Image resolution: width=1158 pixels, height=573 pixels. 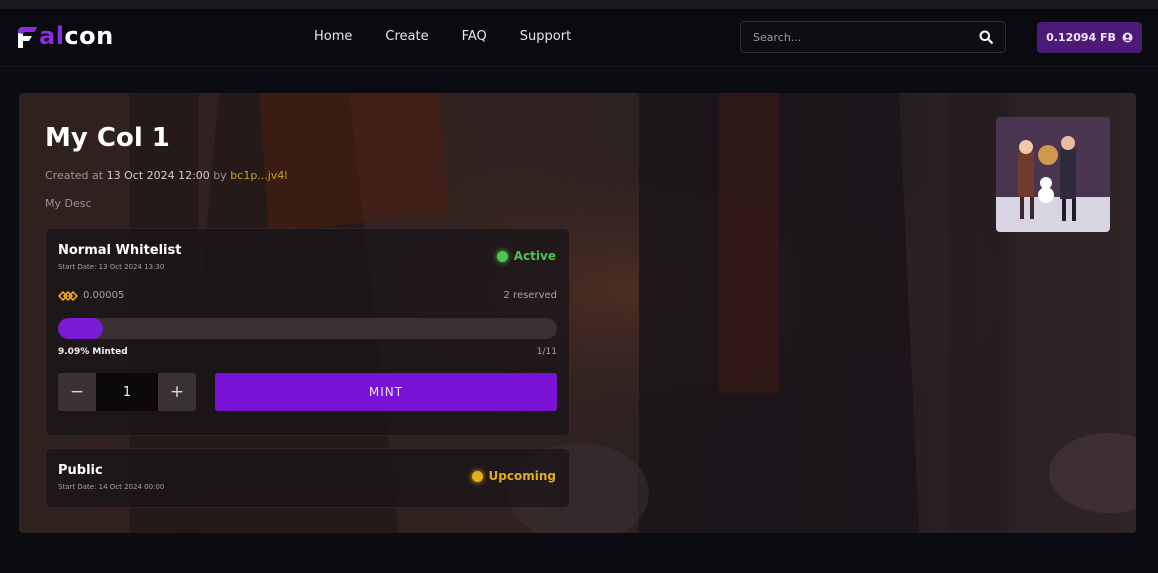 I want to click on reserved-count: 2 reserved, so click(x=530, y=295).